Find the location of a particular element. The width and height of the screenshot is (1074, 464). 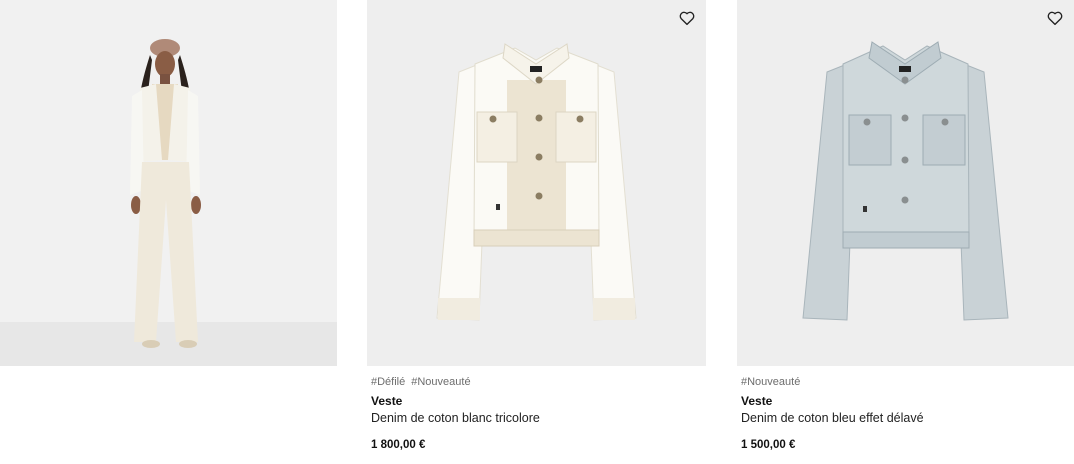

white-jacket-illustration is located at coordinates (536, 182).